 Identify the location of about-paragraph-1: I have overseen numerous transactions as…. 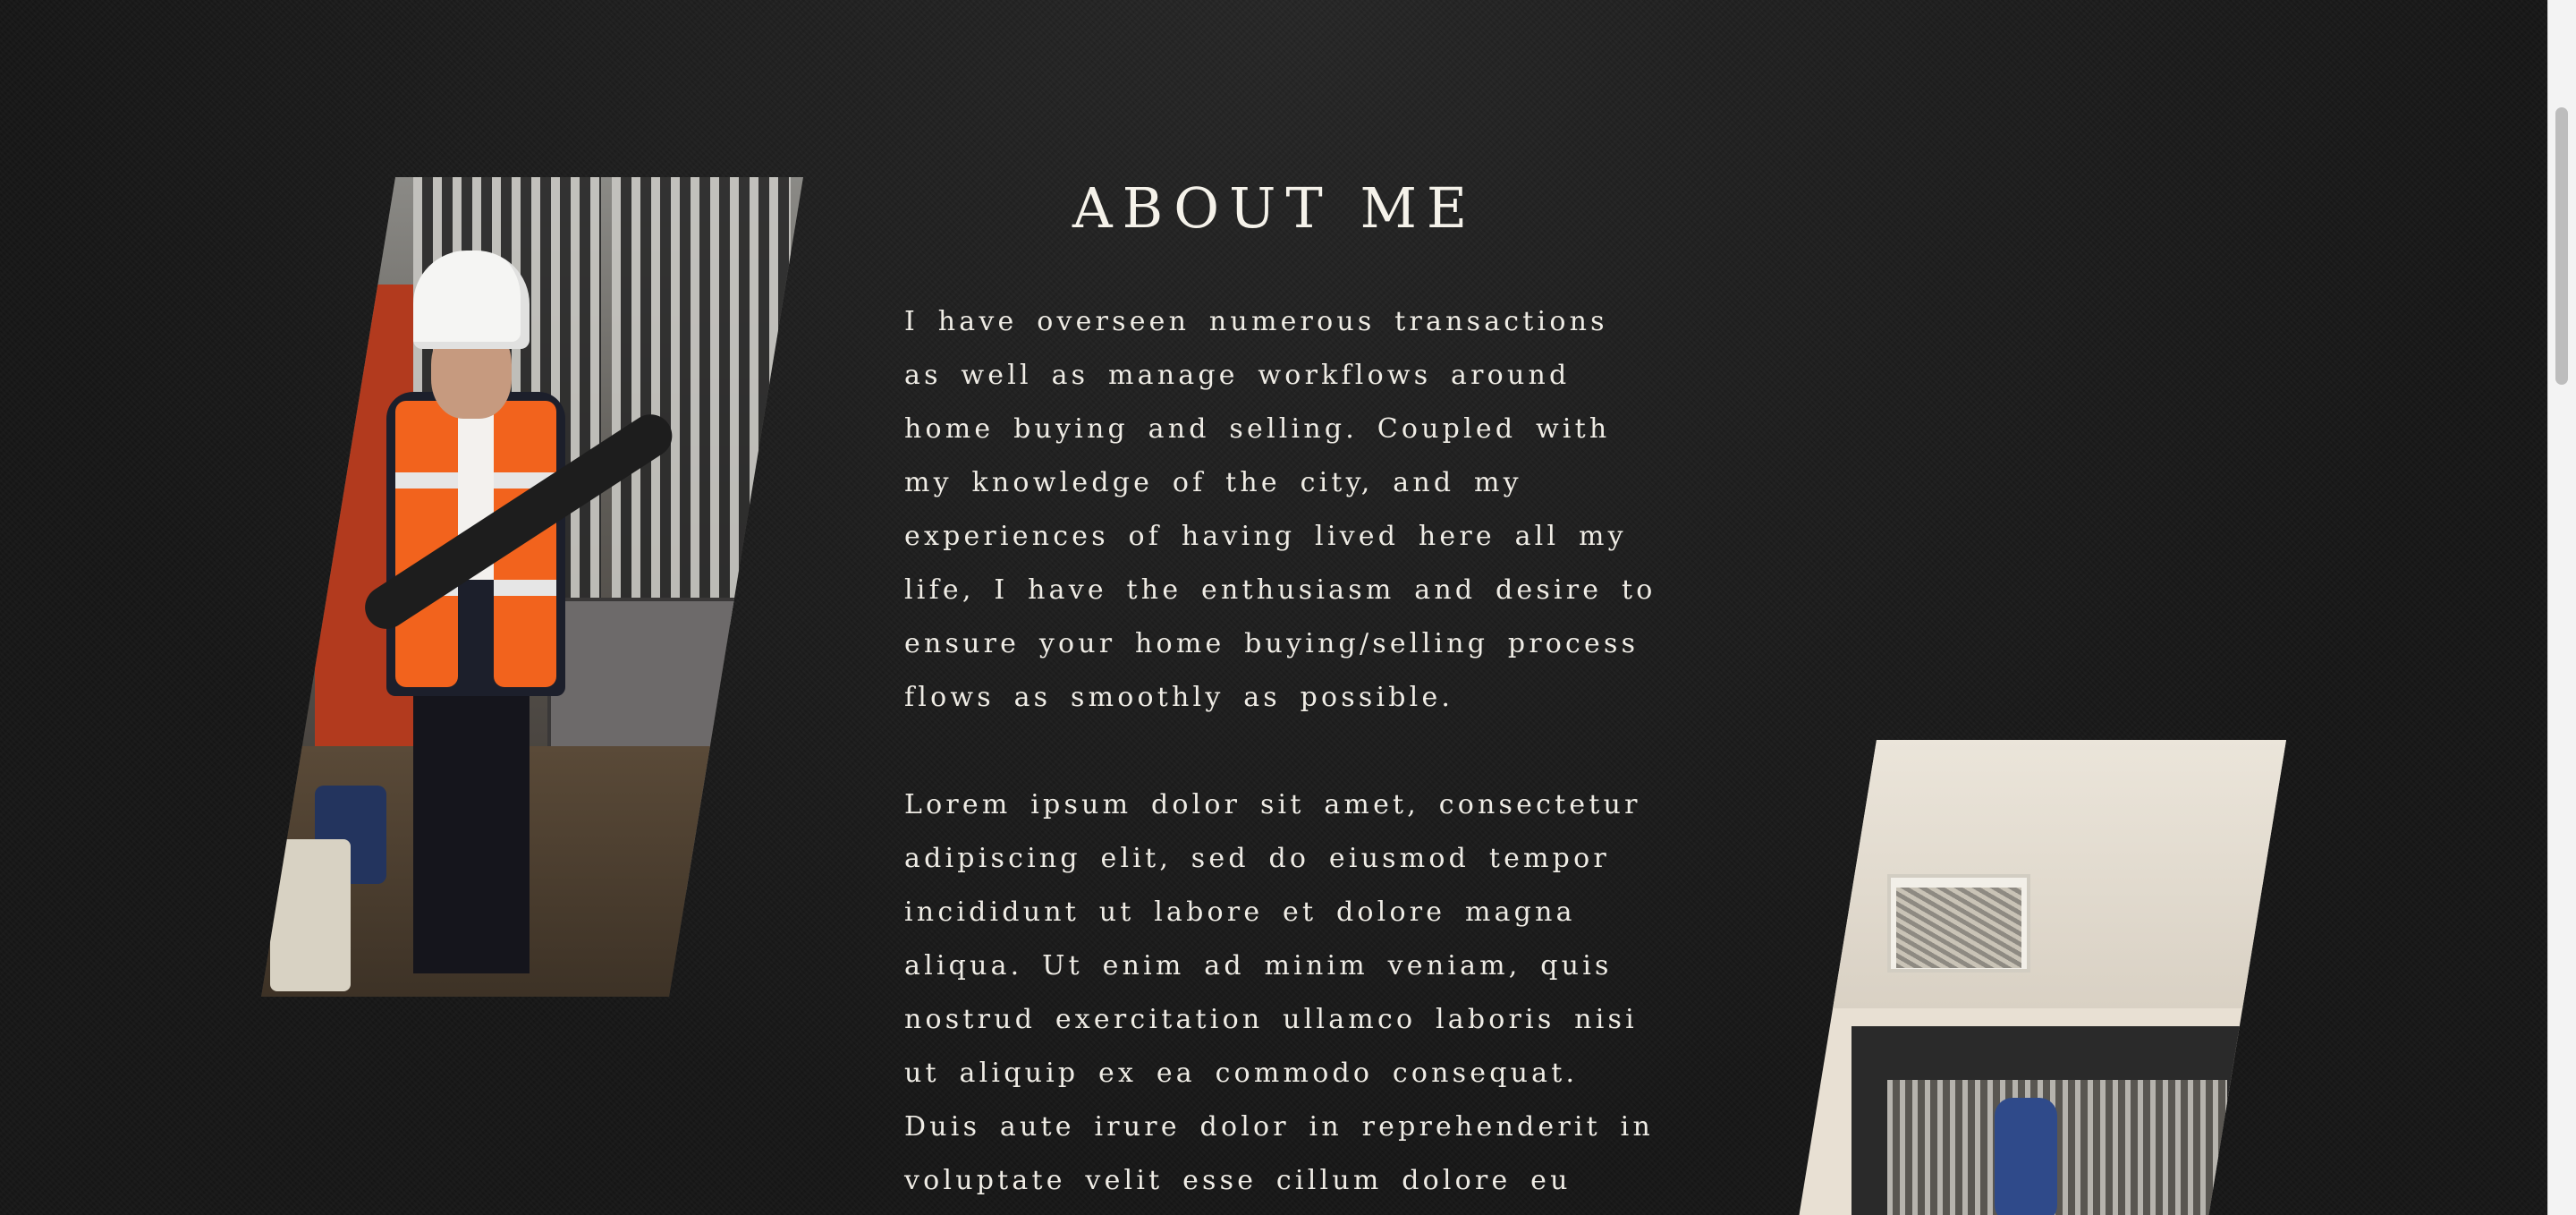
(1280, 510).